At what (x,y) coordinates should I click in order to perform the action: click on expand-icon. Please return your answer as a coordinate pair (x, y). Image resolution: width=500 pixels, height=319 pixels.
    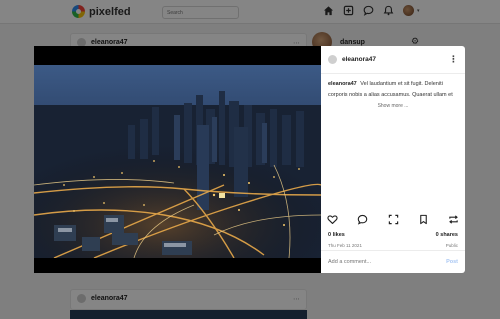
    Looking at the image, I should click on (393, 219).